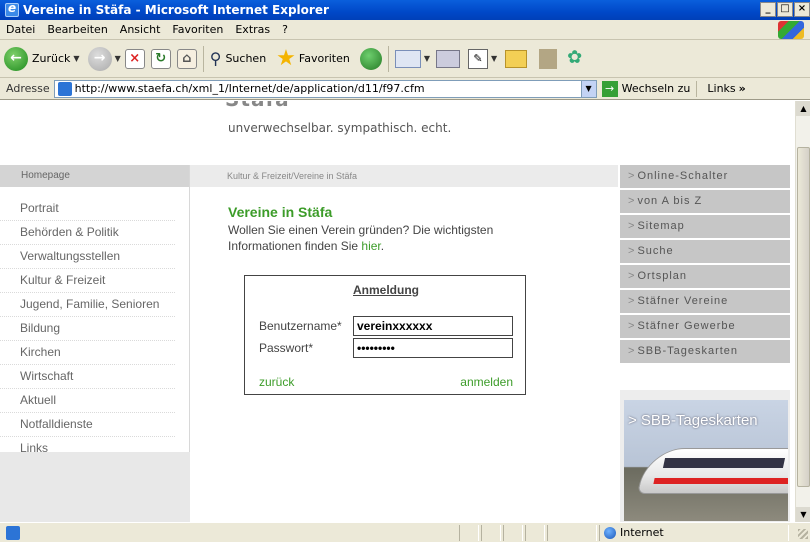 The image size is (810, 542). Describe the element at coordinates (721, 88) in the screenshot. I see `links-label: Links` at that location.